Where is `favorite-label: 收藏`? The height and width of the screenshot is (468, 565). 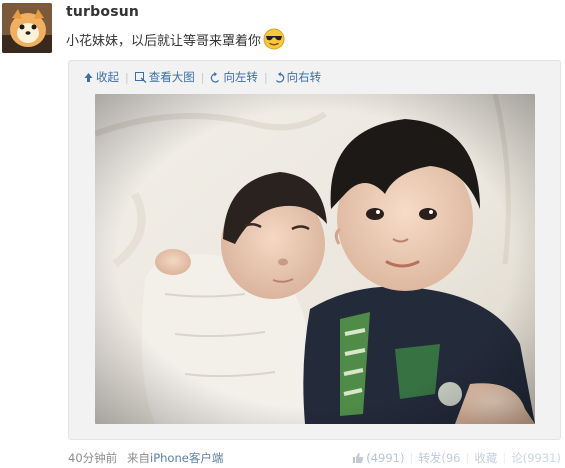 favorite-label: 收藏 is located at coordinates (486, 458).